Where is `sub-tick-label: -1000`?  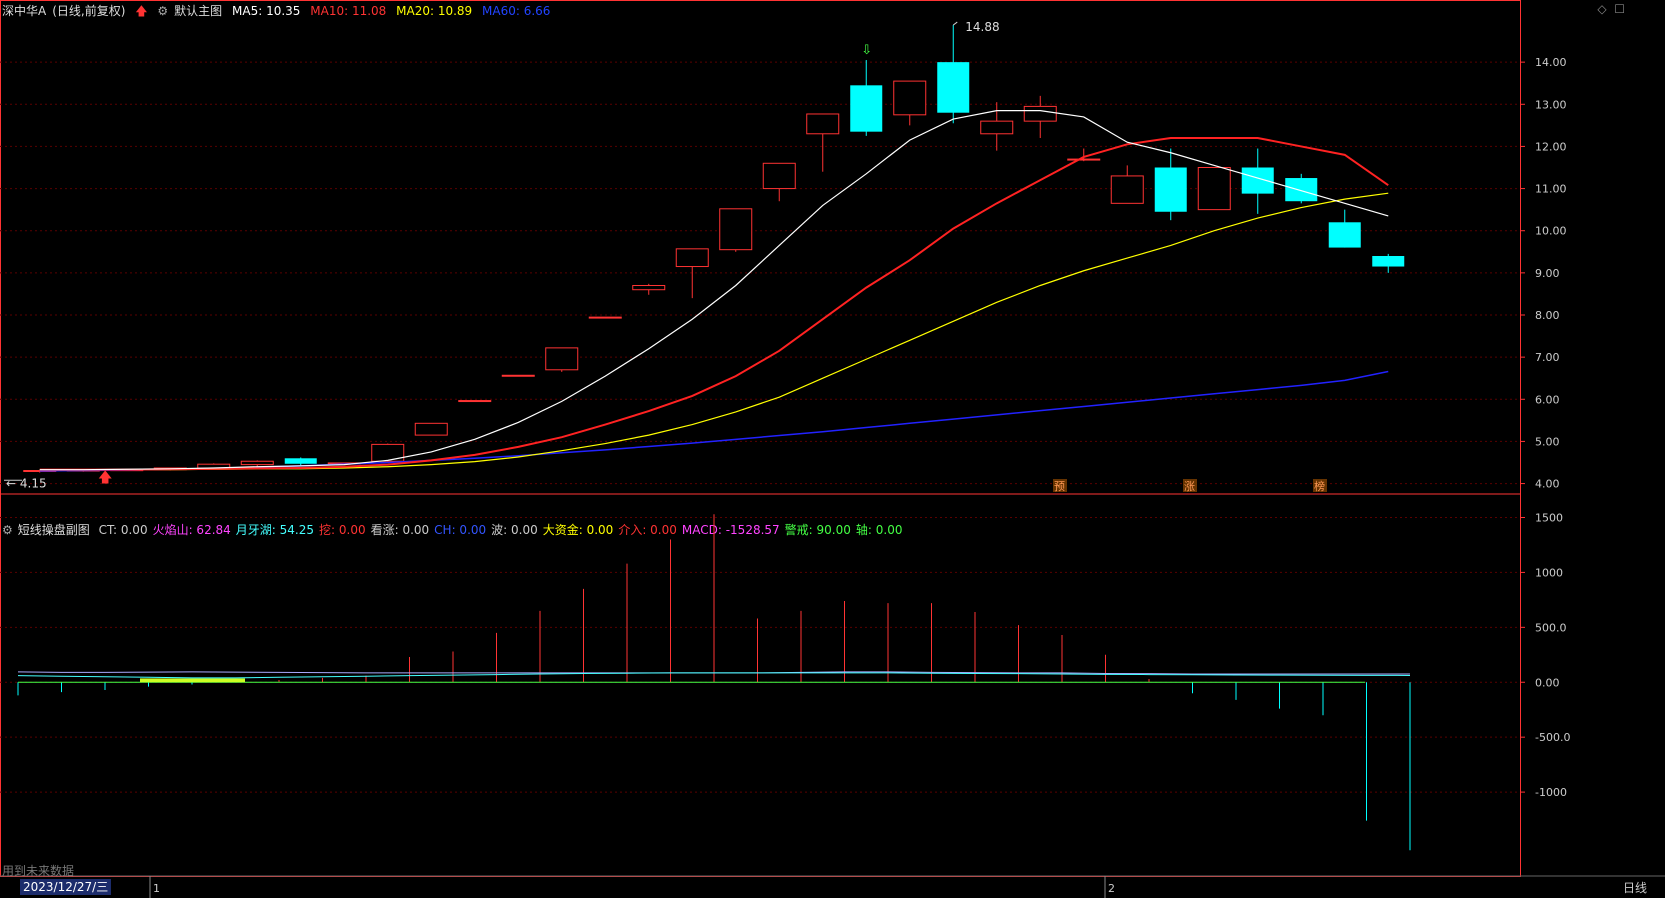
sub-tick-label: -1000 is located at coordinates (1551, 792).